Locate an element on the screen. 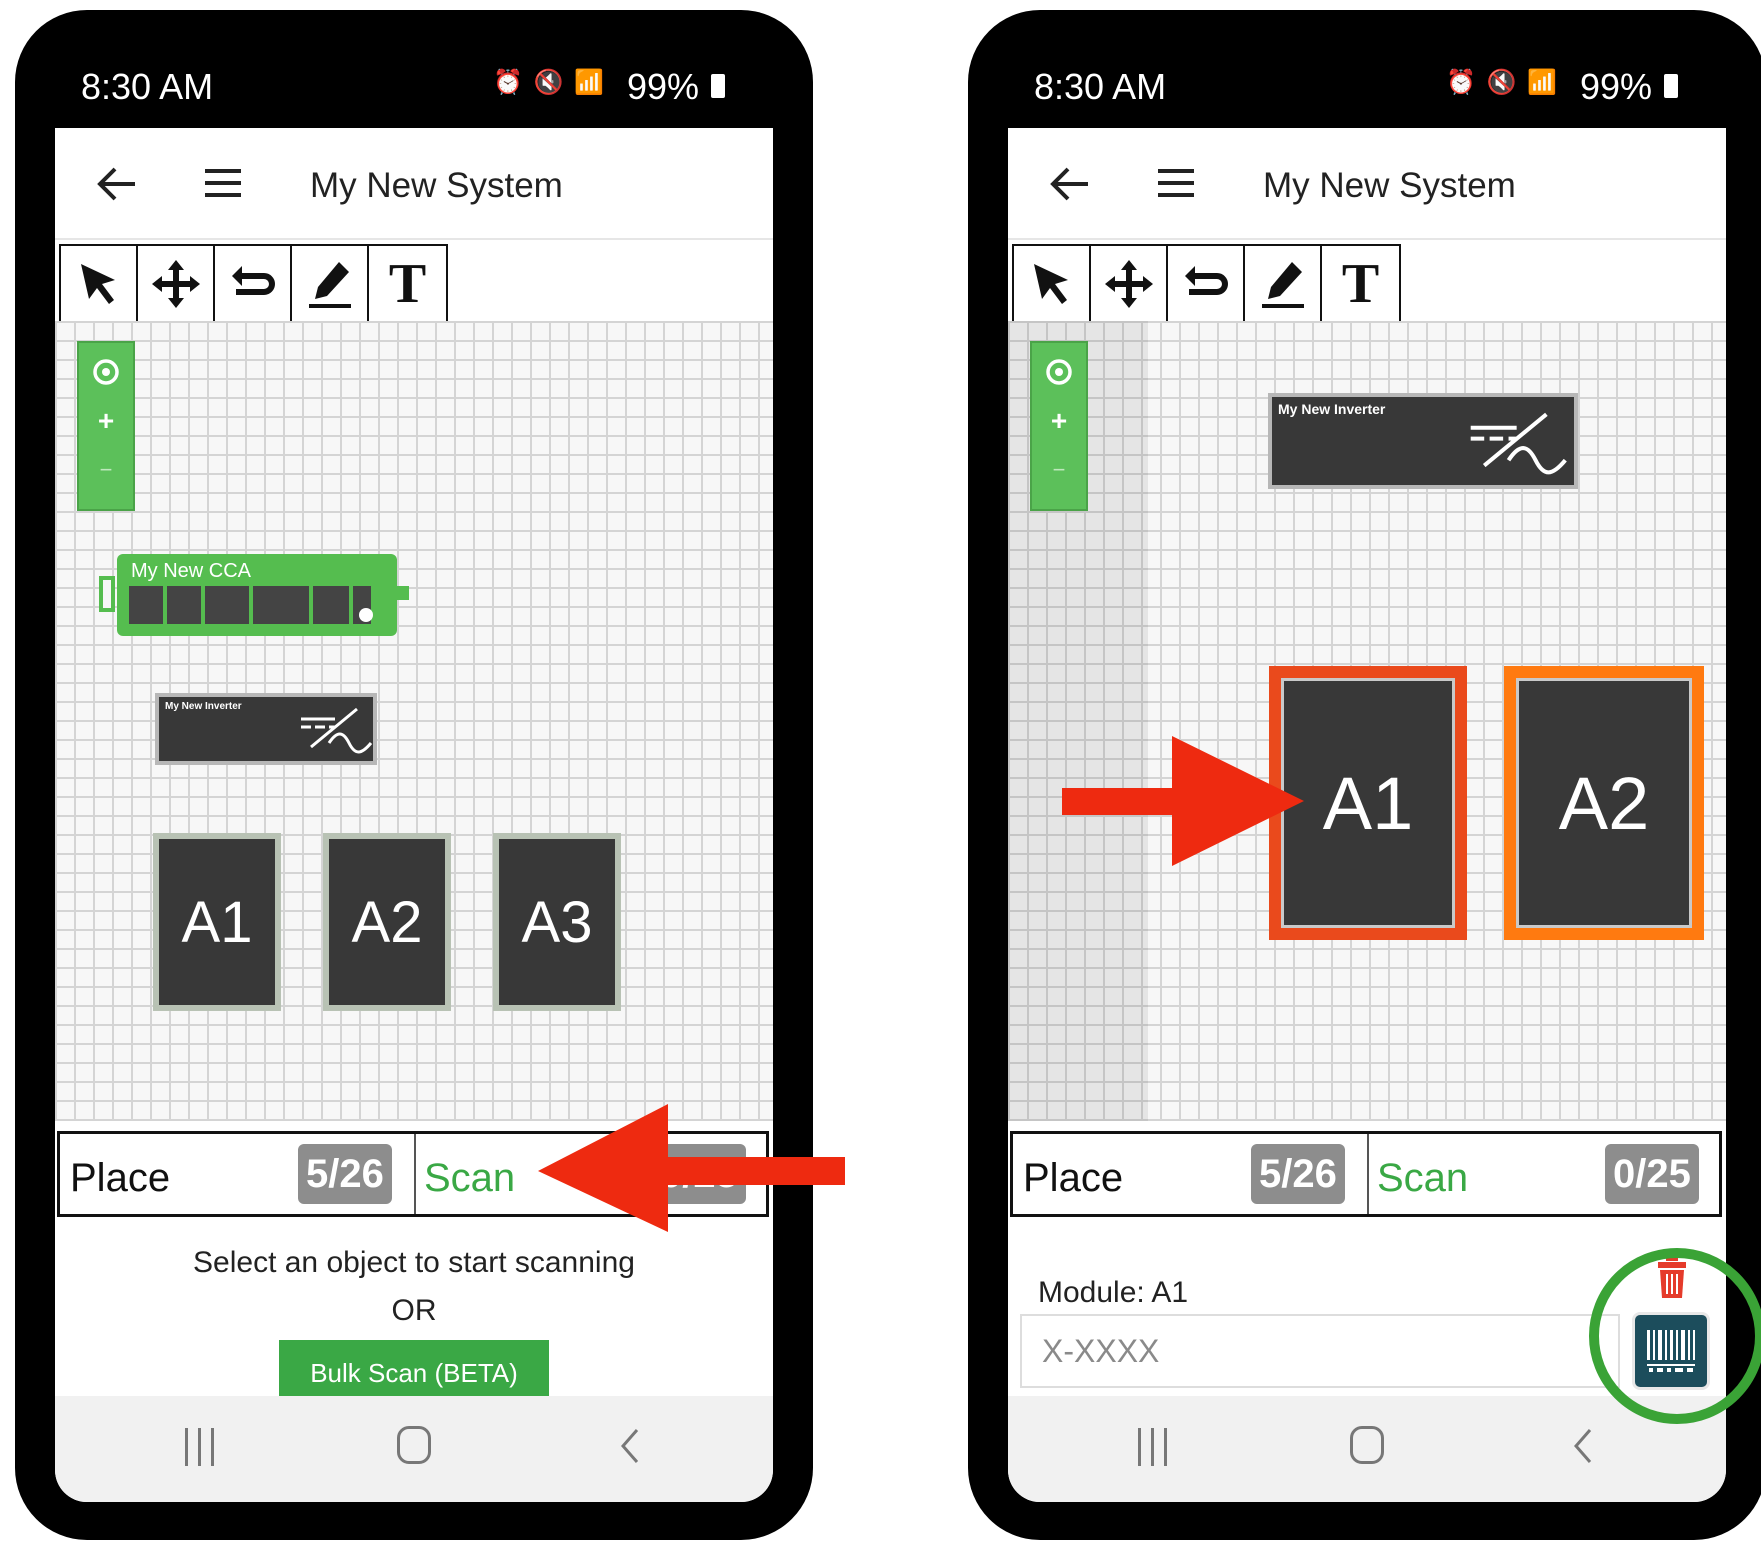 The height and width of the screenshot is (1543, 1761). module-a1: A1 is located at coordinates (217, 922).